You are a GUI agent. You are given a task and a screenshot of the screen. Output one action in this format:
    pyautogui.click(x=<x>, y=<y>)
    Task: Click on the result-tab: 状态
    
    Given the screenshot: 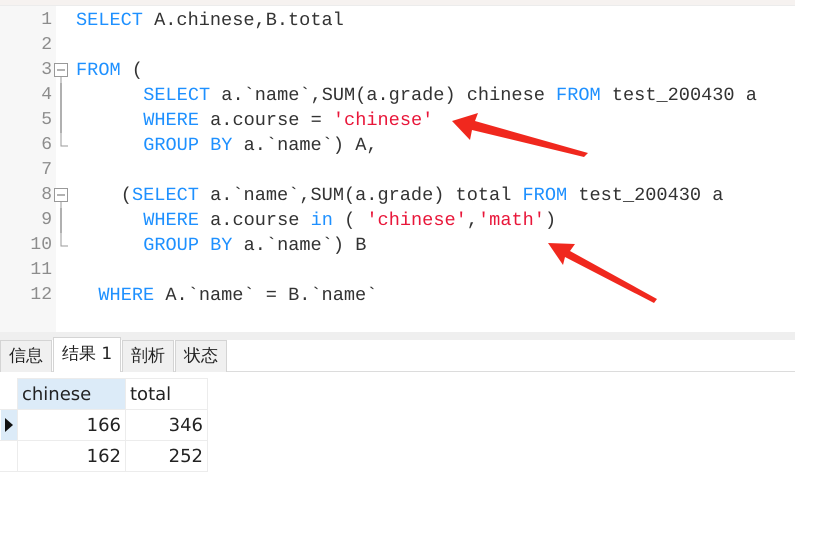 What is the action you would take?
    pyautogui.click(x=201, y=356)
    